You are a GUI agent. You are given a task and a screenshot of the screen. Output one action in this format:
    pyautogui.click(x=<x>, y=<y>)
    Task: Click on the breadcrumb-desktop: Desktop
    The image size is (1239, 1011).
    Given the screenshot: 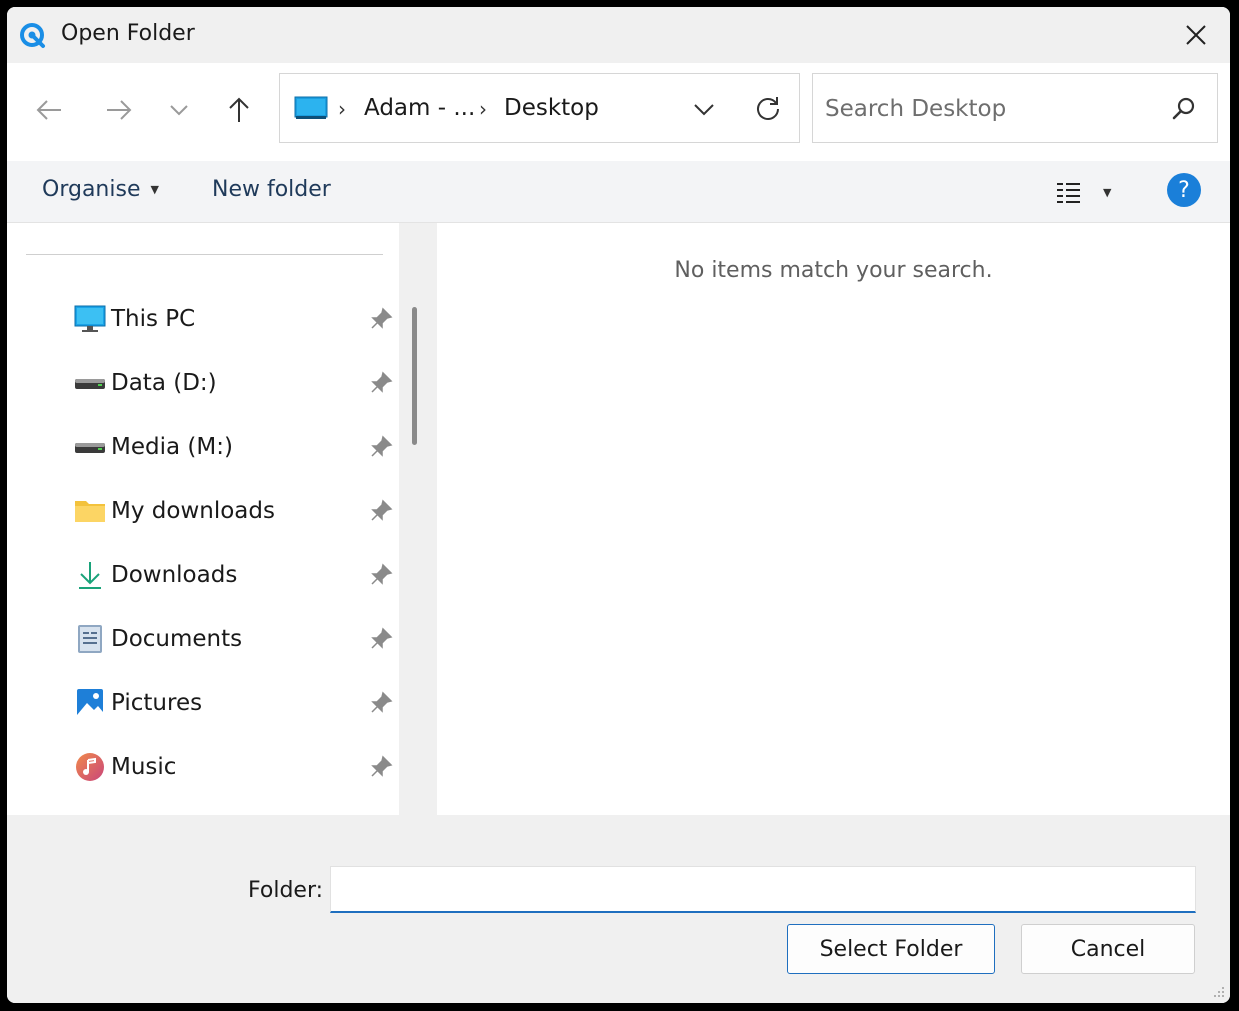 What is the action you would take?
    pyautogui.click(x=551, y=108)
    